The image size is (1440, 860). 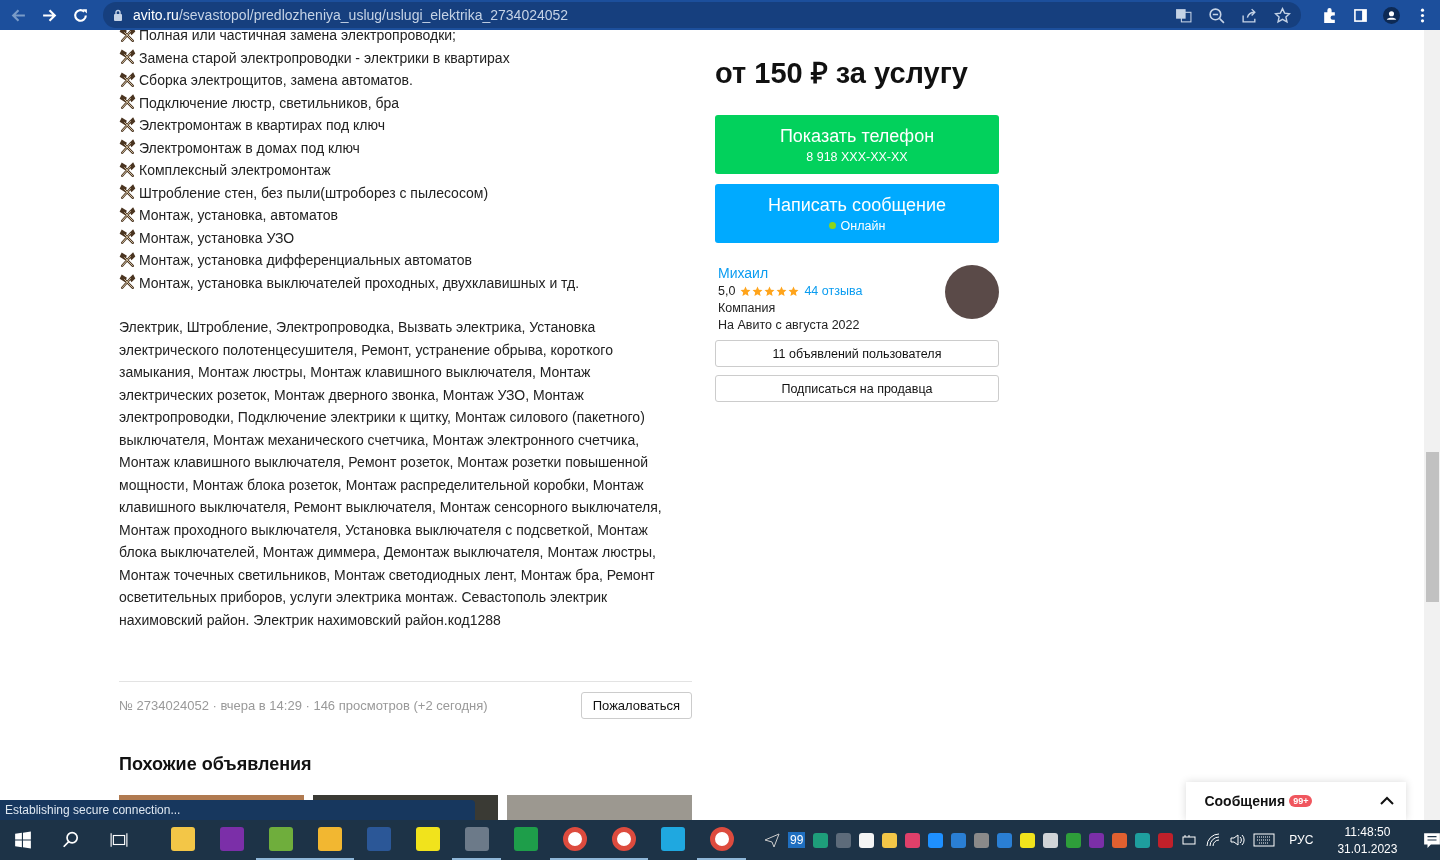 What do you see at coordinates (1361, 15) in the screenshot?
I see `side-panel-icon` at bounding box center [1361, 15].